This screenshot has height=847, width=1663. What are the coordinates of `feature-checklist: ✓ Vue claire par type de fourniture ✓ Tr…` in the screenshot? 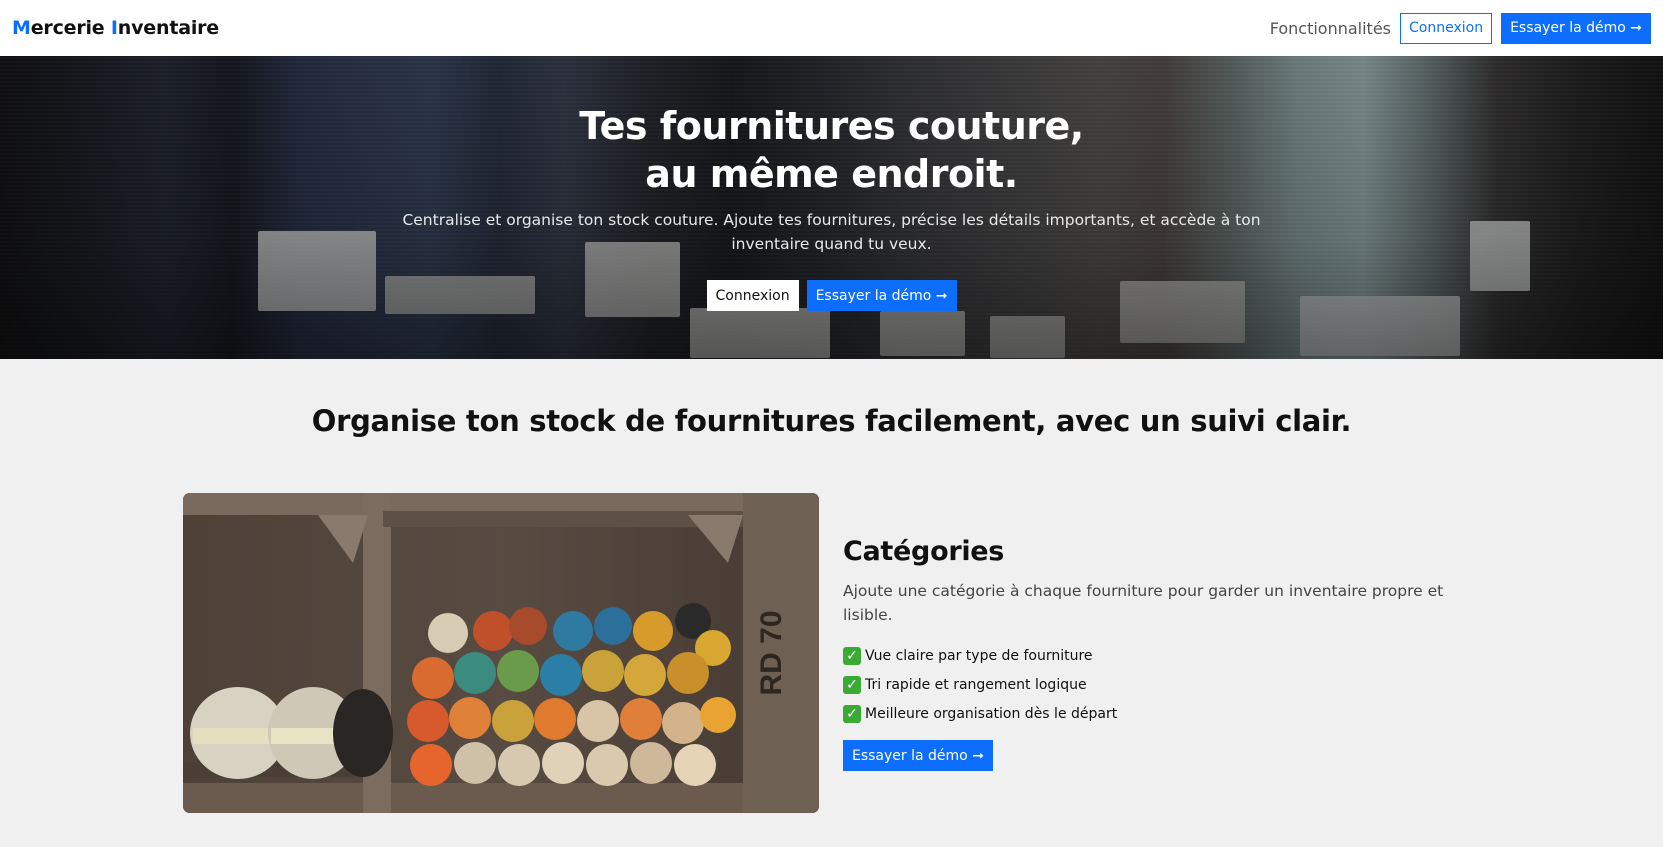 It's located at (1153, 684).